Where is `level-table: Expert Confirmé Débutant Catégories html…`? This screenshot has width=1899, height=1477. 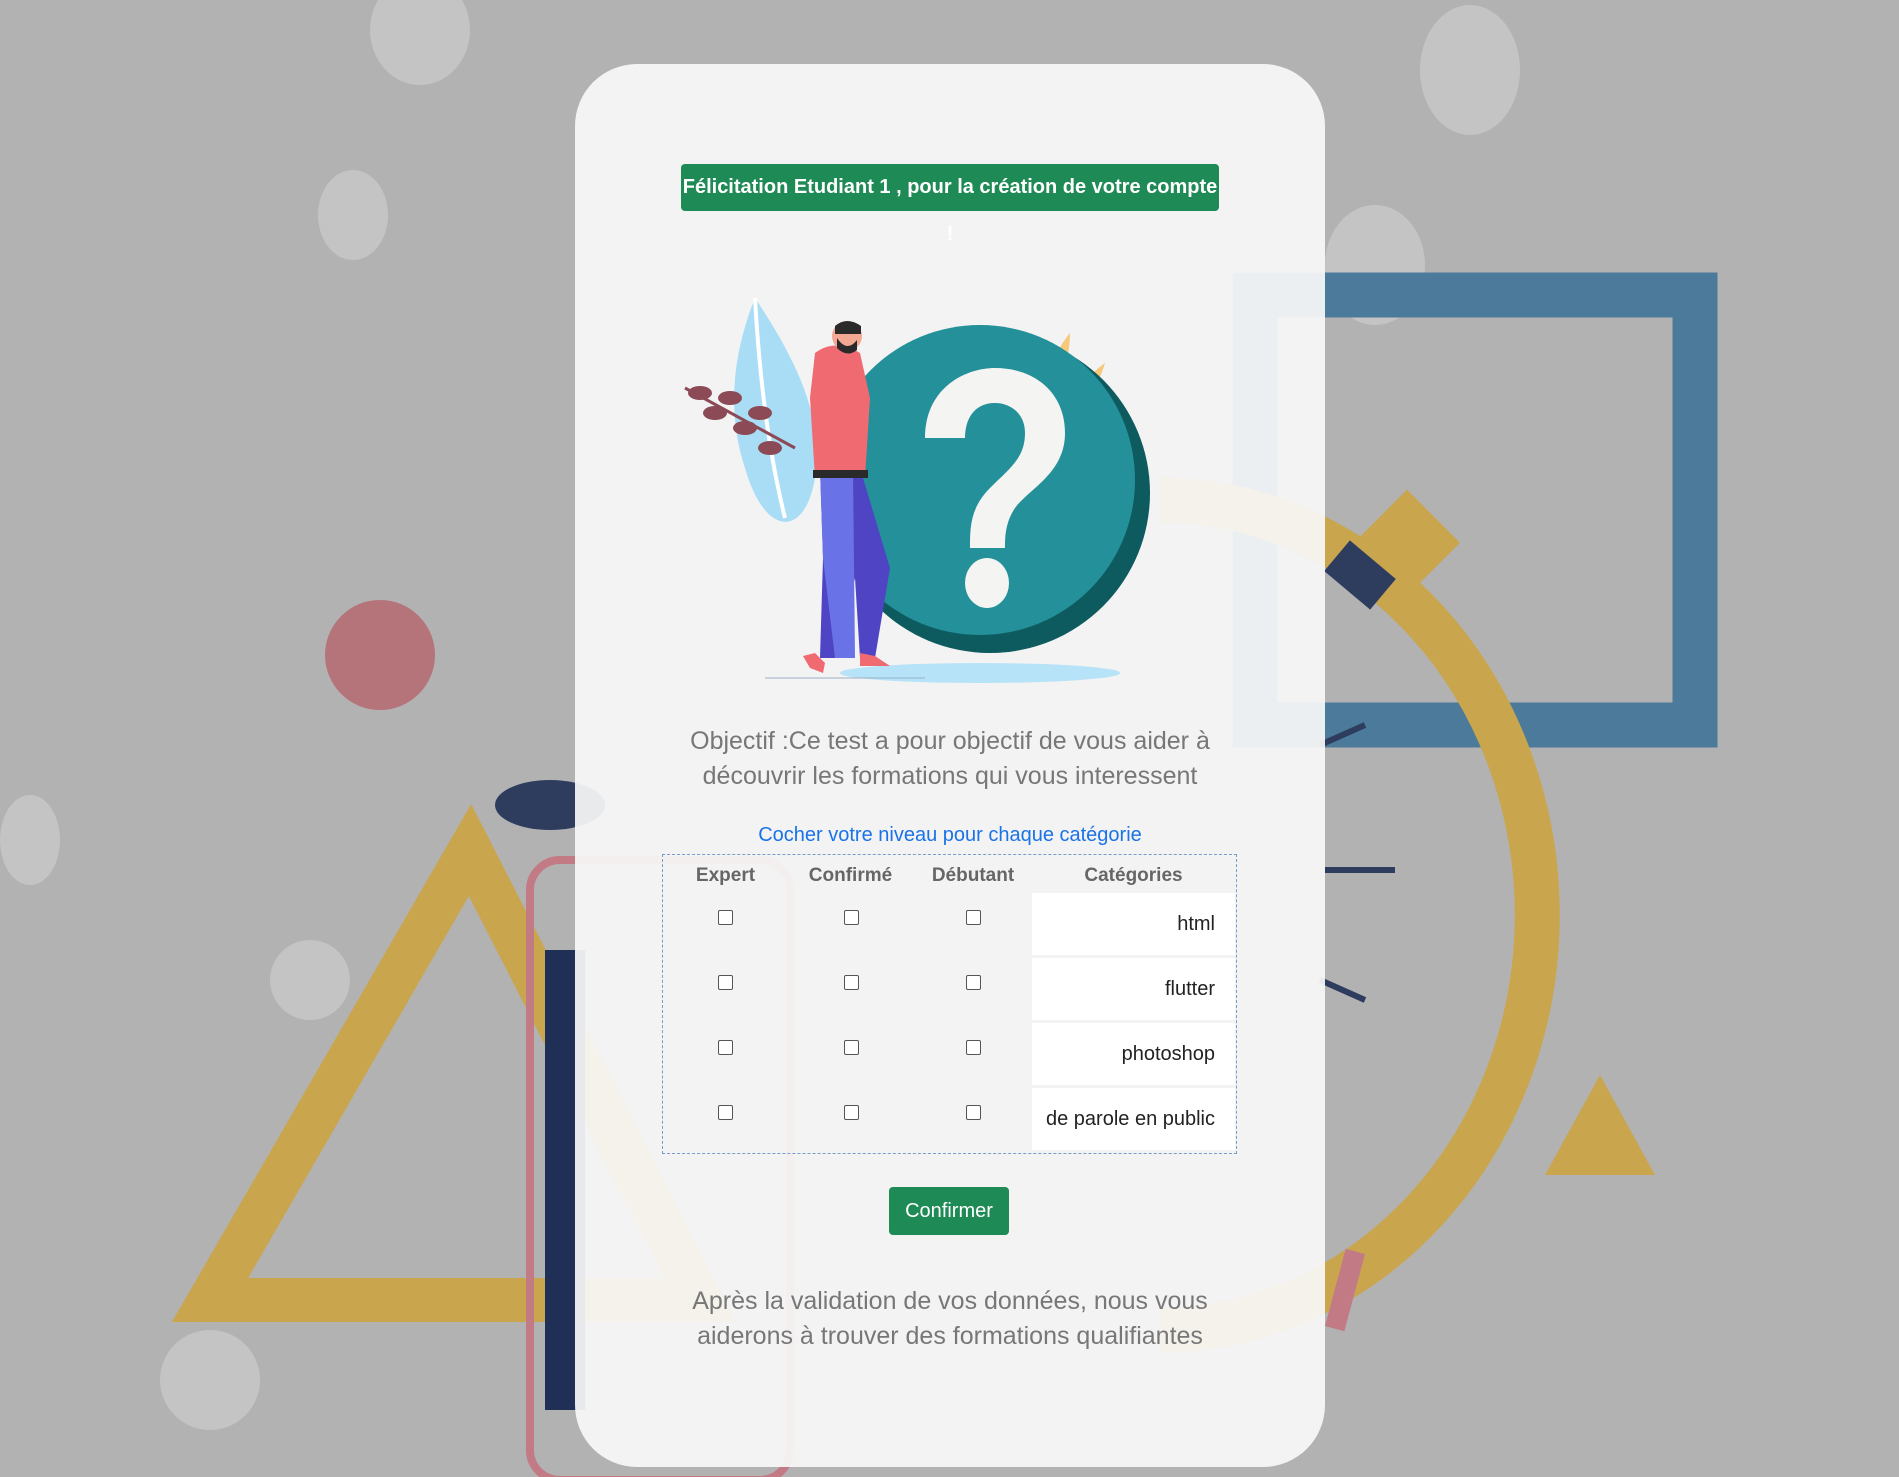 level-table: Expert Confirmé Débutant Catégories html… is located at coordinates (949, 1004).